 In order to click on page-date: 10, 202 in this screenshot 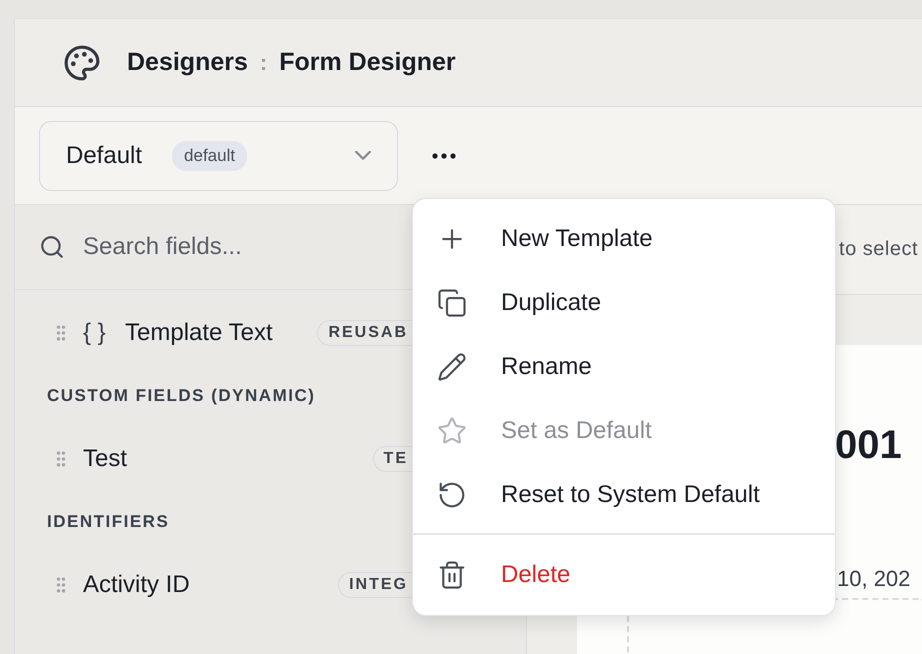, I will do `click(874, 579)`.